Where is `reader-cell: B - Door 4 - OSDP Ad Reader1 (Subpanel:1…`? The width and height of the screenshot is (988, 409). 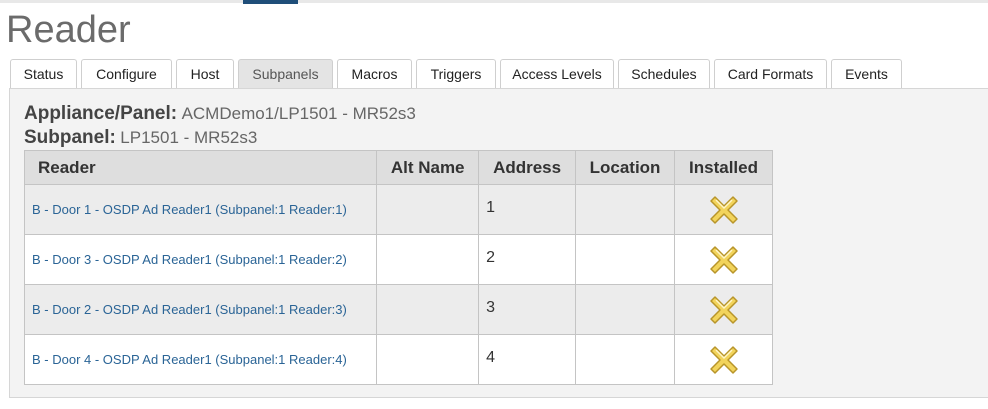
reader-cell: B - Door 4 - OSDP Ad Reader1 (Subpanel:1… is located at coordinates (200, 359).